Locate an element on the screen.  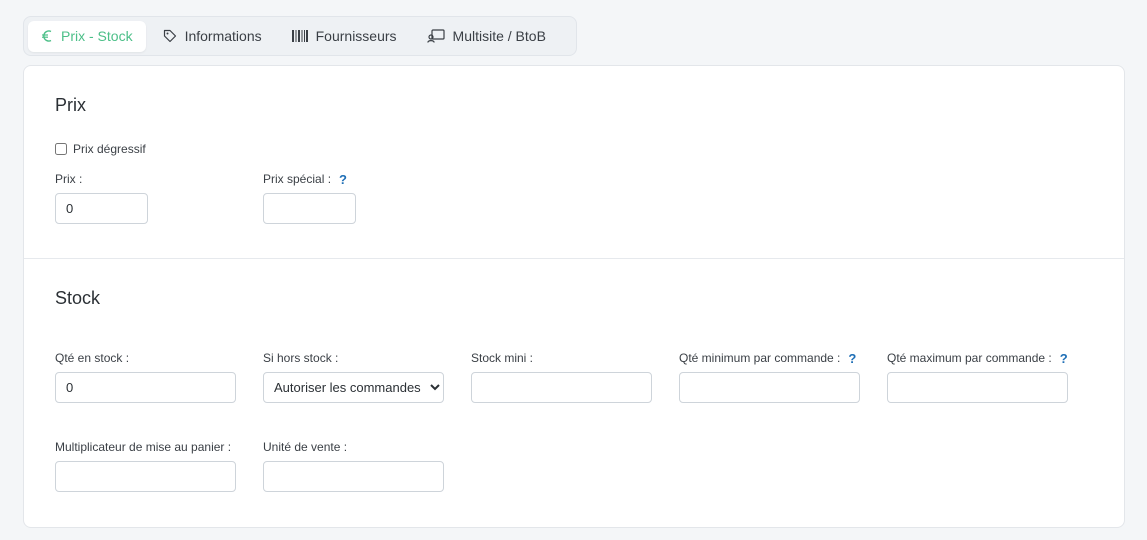
stock-mini-label: Stock mini : is located at coordinates (502, 358).